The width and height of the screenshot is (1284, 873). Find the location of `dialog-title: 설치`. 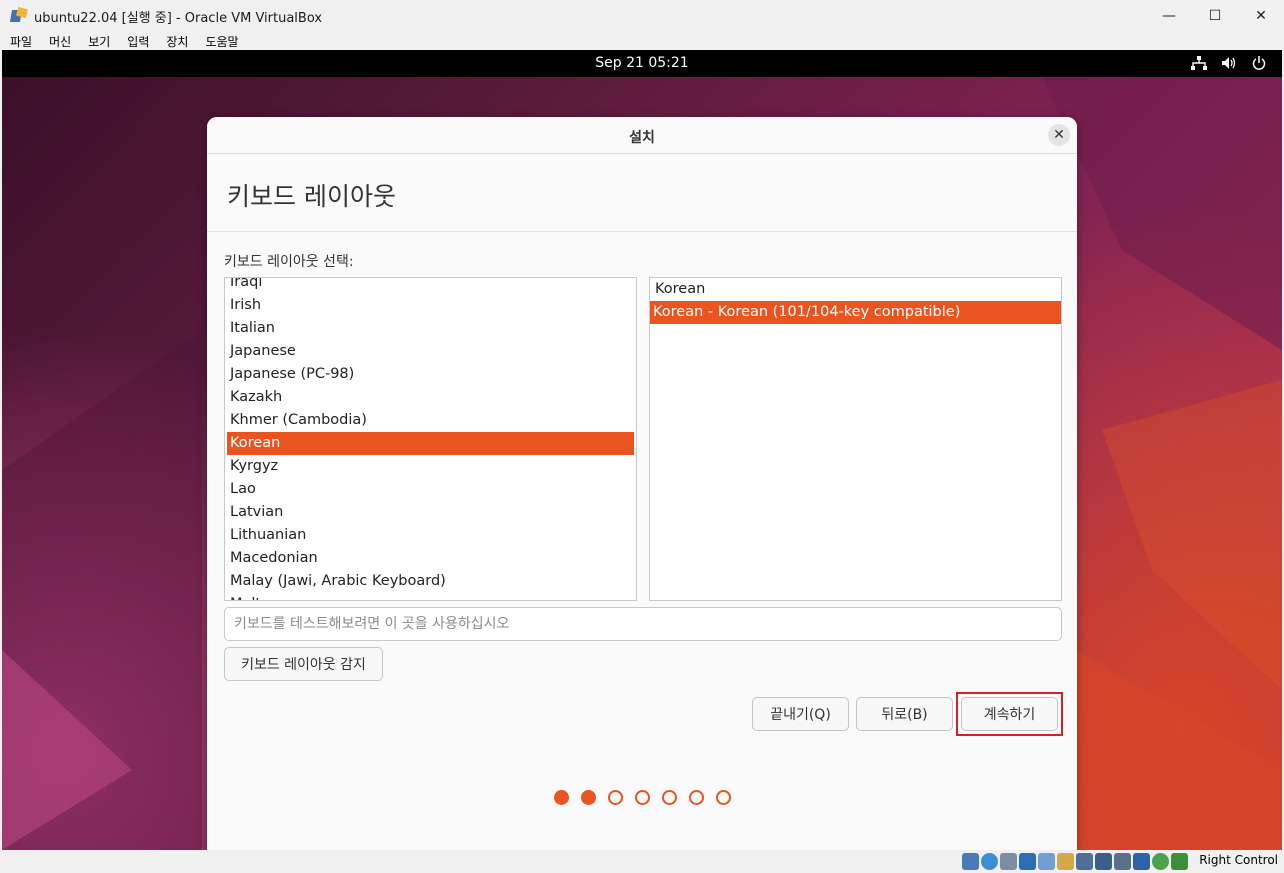

dialog-title: 설치 is located at coordinates (642, 138).